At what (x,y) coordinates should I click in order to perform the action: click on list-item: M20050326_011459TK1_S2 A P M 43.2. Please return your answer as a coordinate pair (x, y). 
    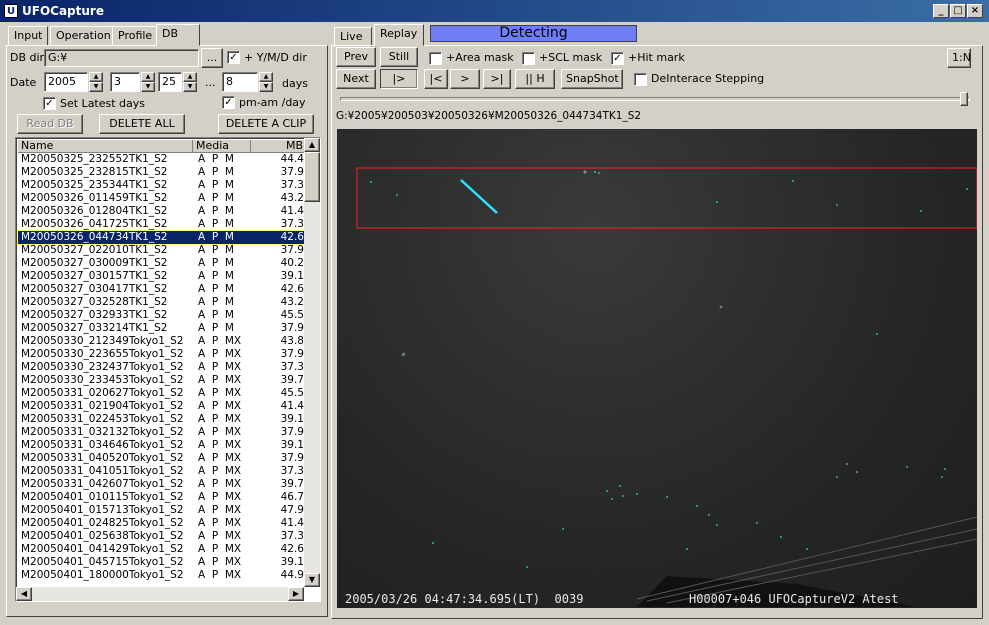
    Looking at the image, I should click on (162, 198).